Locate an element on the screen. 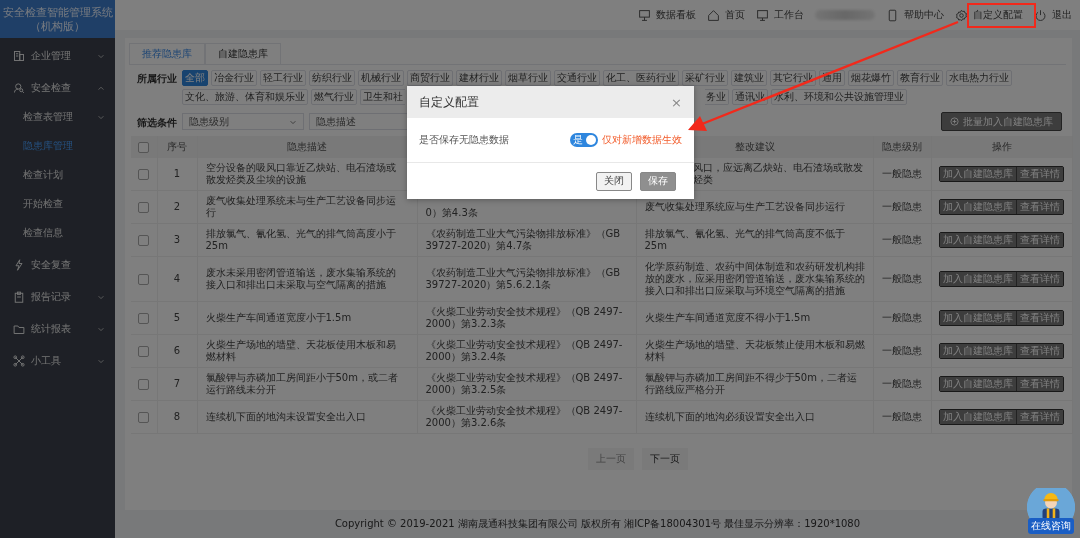 The image size is (1080, 538). industry-tag: 冶金行业 is located at coordinates (234, 78).